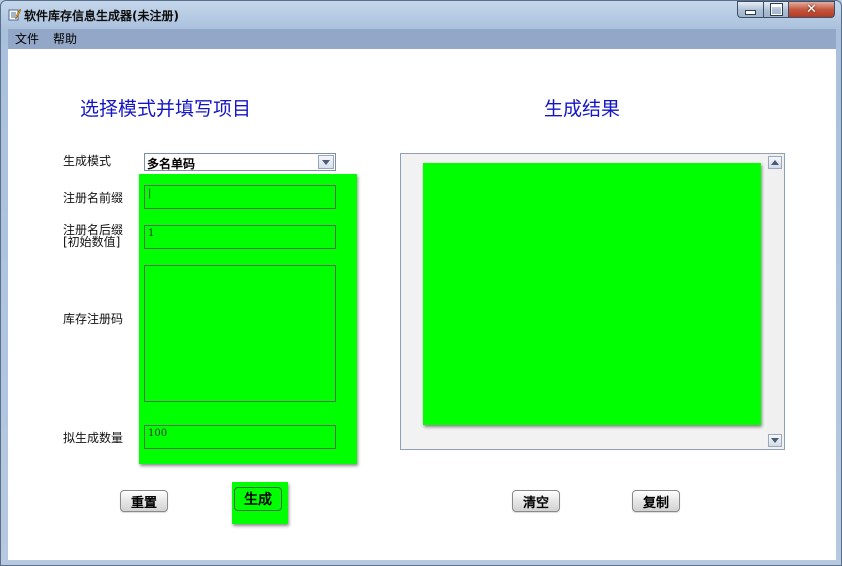 This screenshot has width=842, height=566. What do you see at coordinates (171, 164) in the screenshot?
I see `mode-select-value: 多名单码` at bounding box center [171, 164].